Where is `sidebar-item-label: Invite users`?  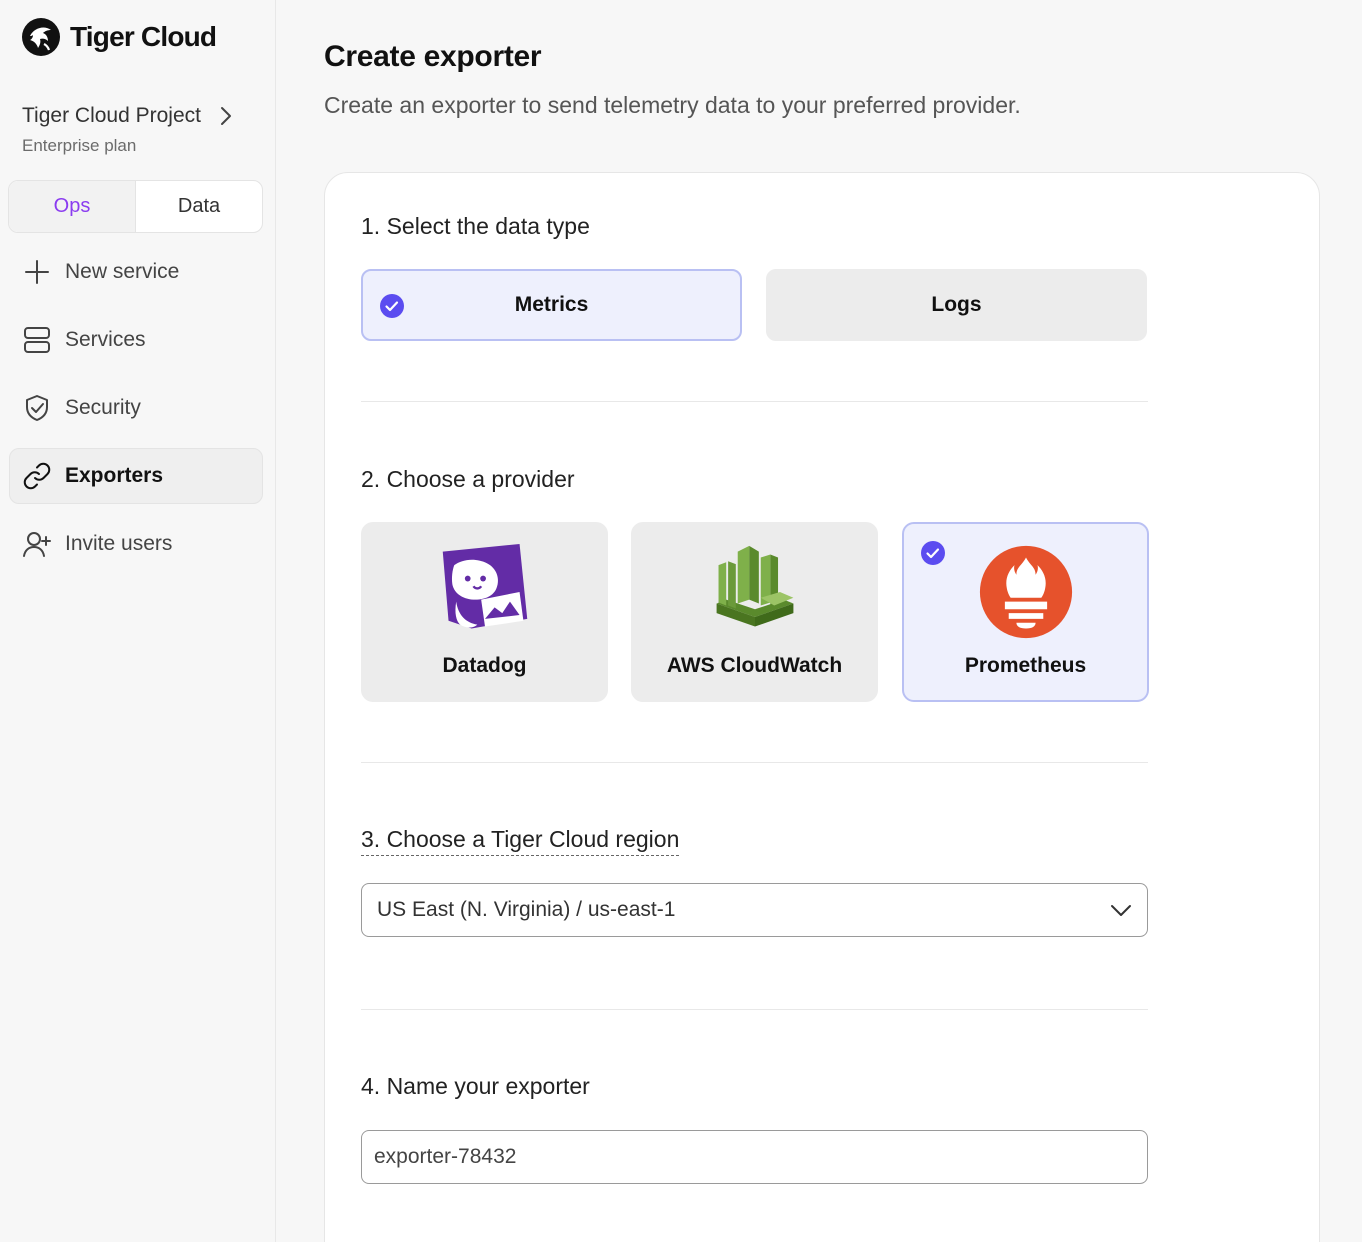
sidebar-item-label: Invite users is located at coordinates (119, 543).